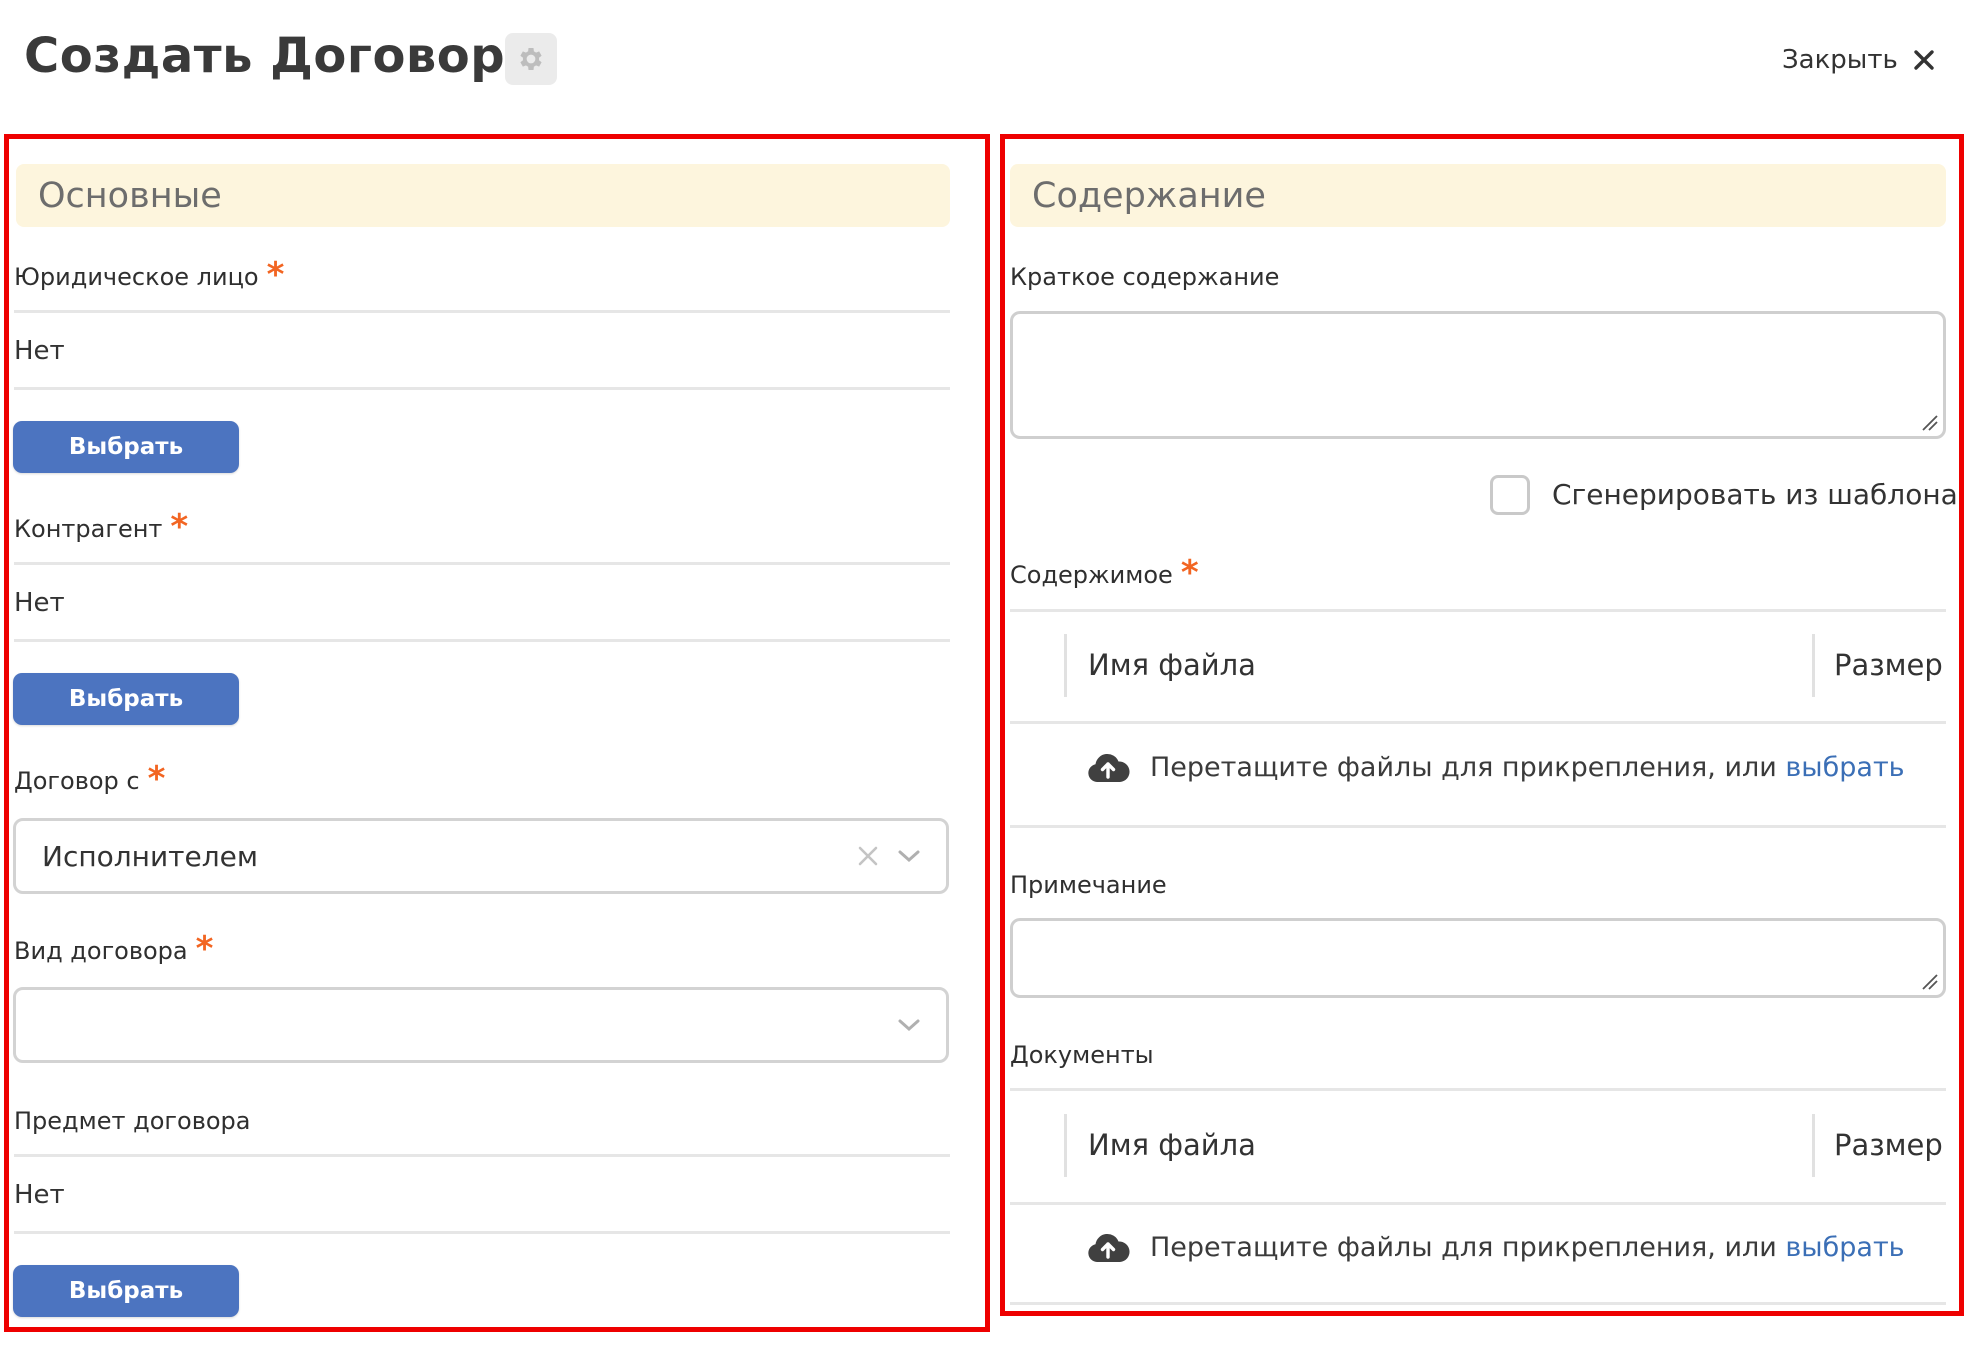 The width and height of the screenshot is (1967, 1346). I want to click on generate-from-template-checkbox, so click(1510, 495).